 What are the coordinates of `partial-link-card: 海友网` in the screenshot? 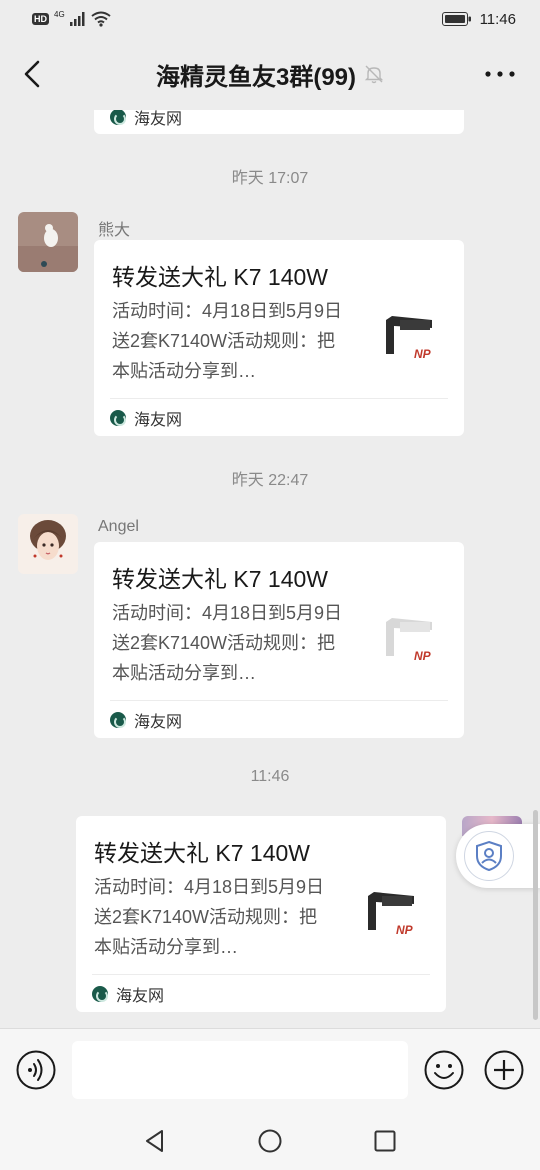 It's located at (279, 122).